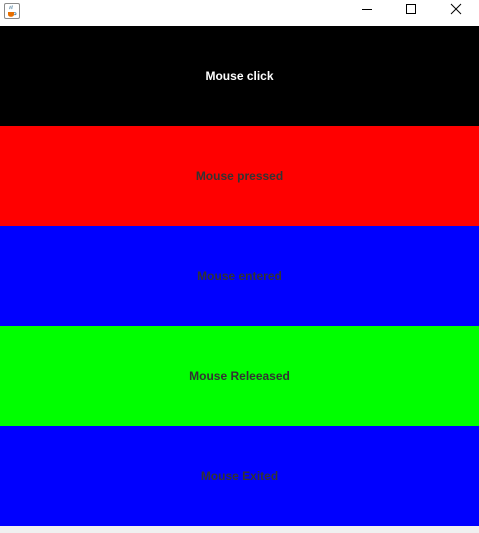 This screenshot has width=479, height=533. I want to click on maximize-icon, so click(411, 11).